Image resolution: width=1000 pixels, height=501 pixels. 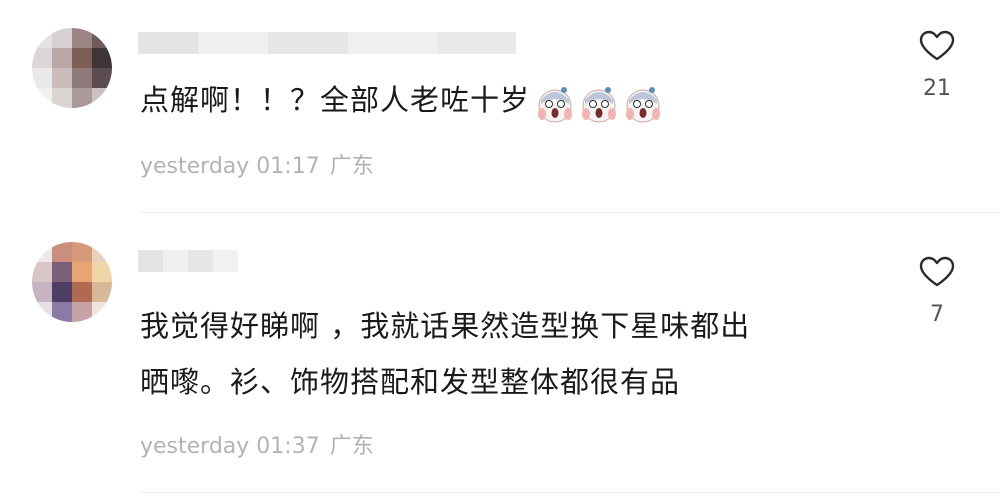 I want to click on like-count: 7, so click(x=937, y=314).